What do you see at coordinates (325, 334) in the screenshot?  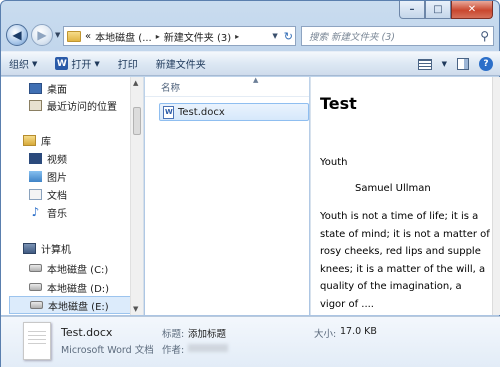 I see `details-size-label: 大小:` at bounding box center [325, 334].